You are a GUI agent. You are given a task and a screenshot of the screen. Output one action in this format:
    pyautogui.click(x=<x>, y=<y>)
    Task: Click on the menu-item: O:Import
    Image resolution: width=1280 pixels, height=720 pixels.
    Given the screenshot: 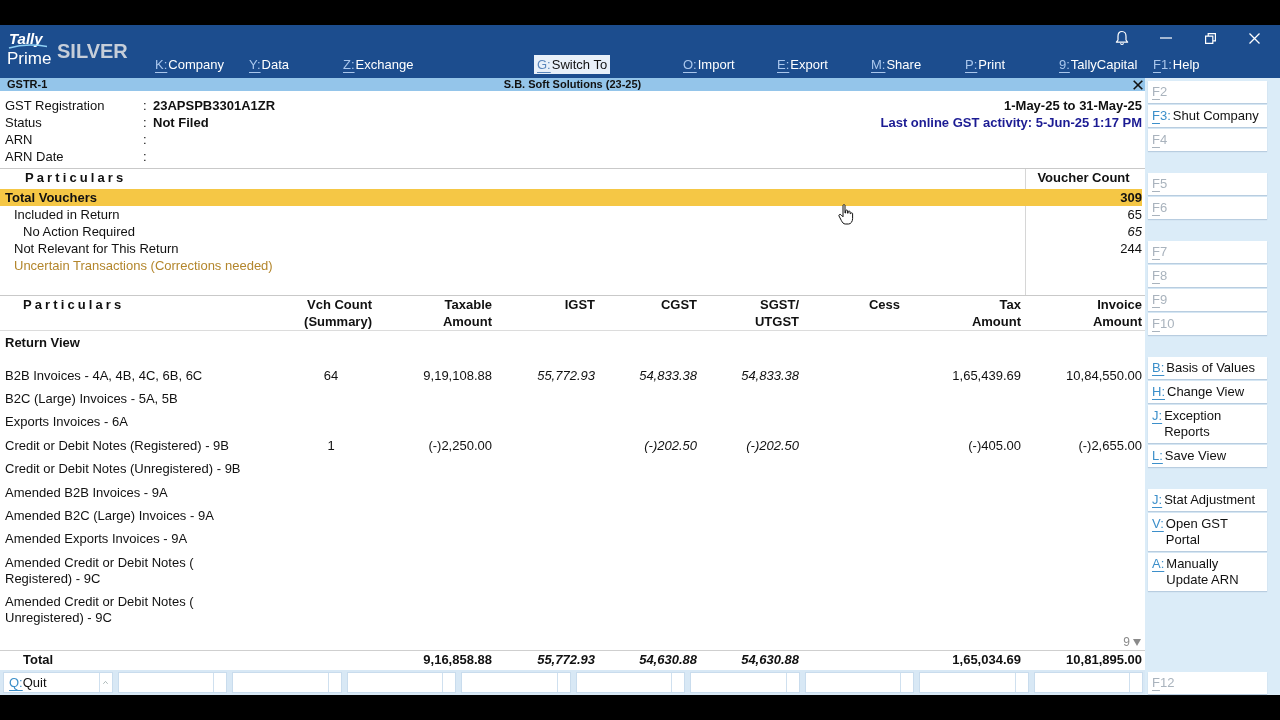 What is the action you would take?
    pyautogui.click(x=709, y=64)
    